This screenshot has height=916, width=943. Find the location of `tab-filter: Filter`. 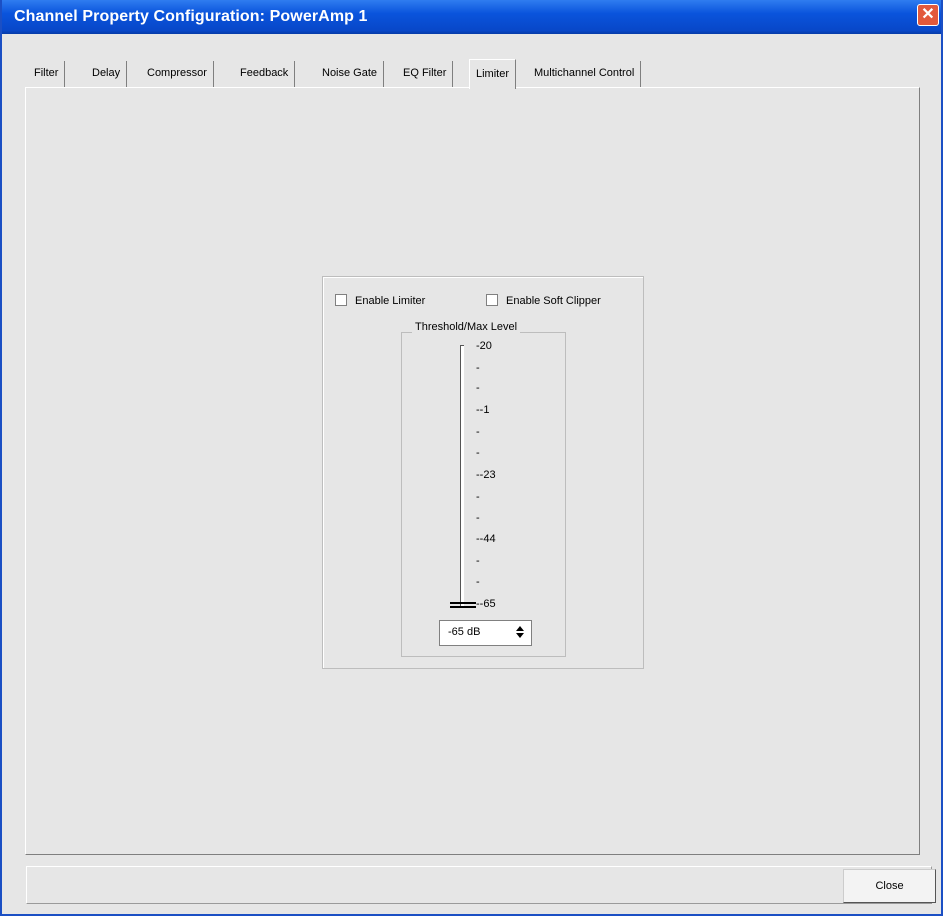

tab-filter: Filter is located at coordinates (47, 74).